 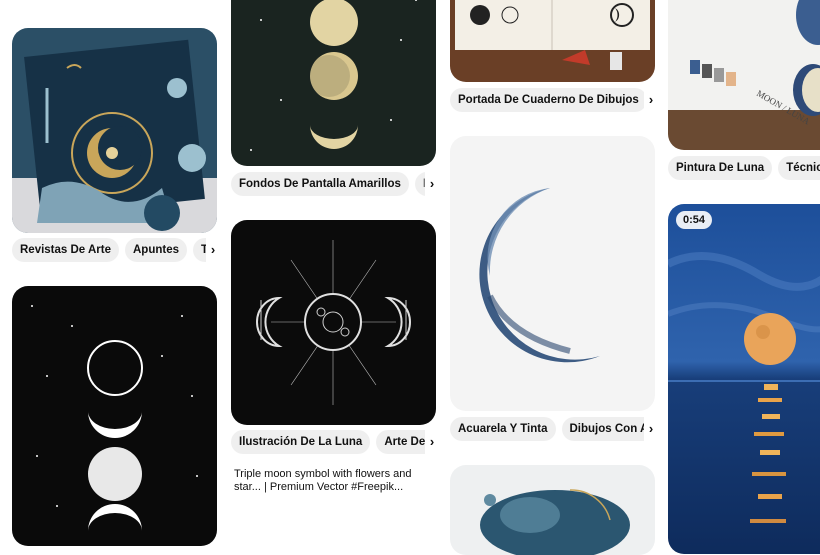 I want to click on pin-chips-row: Ilustración De La Luna Arte De Lu, so click(x=328, y=442).